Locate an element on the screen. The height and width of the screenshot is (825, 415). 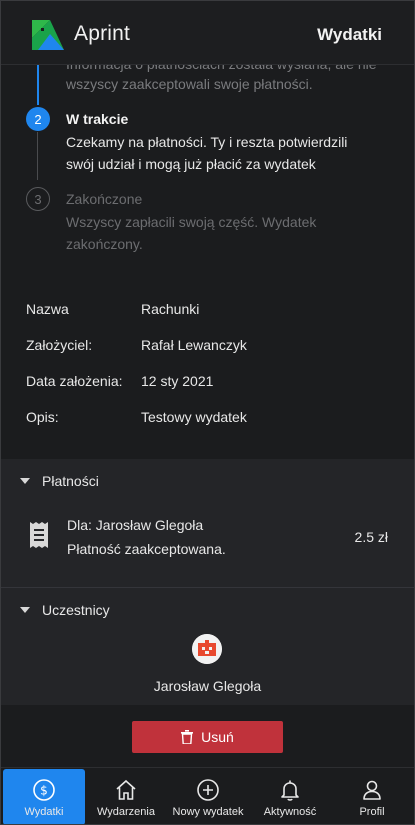
participants-section-header: Uczestnicy is located at coordinates (207, 610).